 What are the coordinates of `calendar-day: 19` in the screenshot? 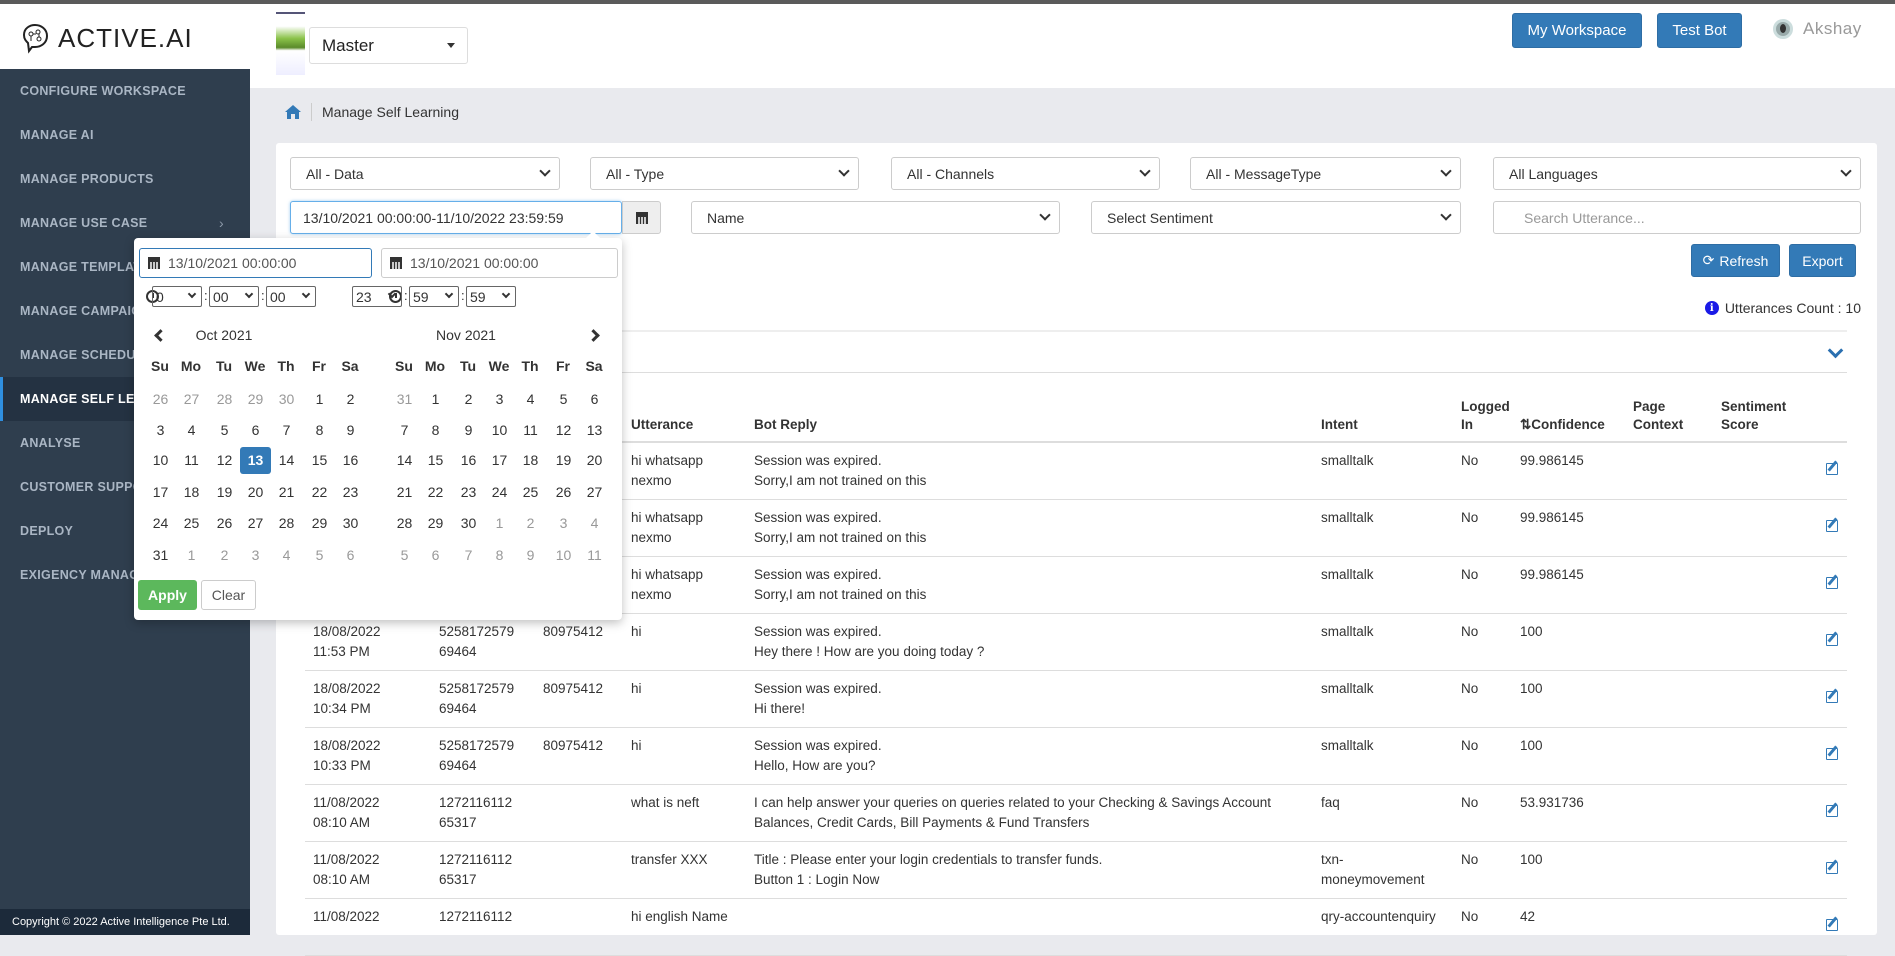 It's located at (224, 492).